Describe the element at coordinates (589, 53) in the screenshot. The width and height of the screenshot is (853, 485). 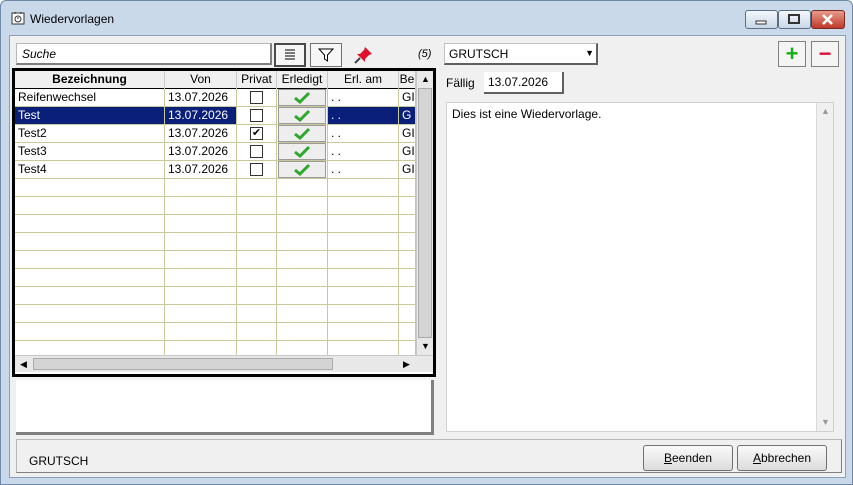
I see `chevron-down-icon: ▼` at that location.